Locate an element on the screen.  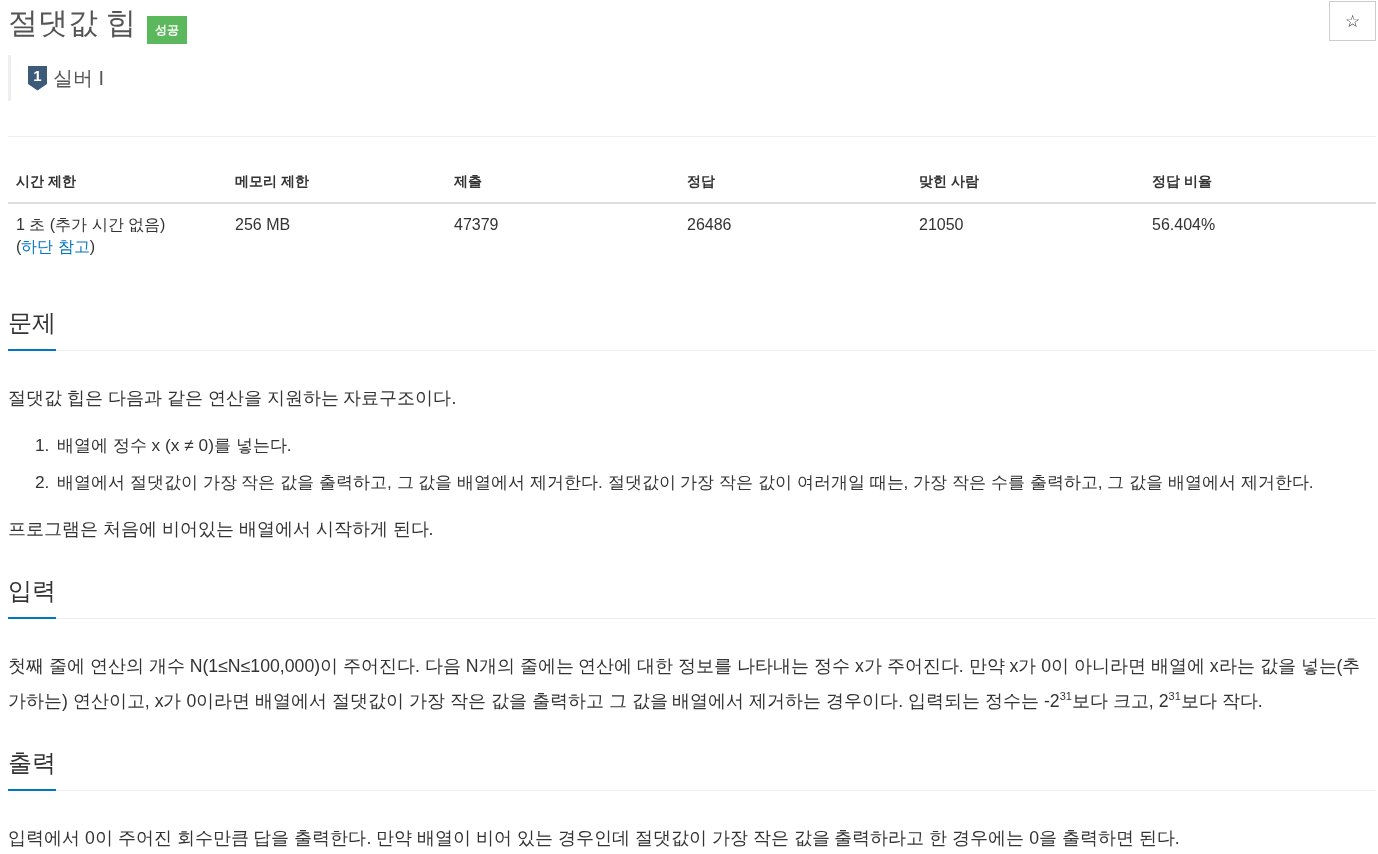
table-cell-text: 256 MB is located at coordinates (263, 225).